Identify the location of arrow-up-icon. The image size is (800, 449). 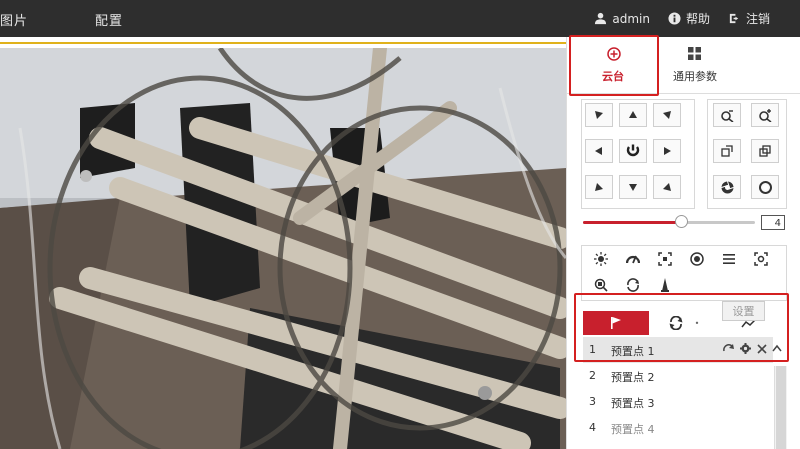
(633, 114).